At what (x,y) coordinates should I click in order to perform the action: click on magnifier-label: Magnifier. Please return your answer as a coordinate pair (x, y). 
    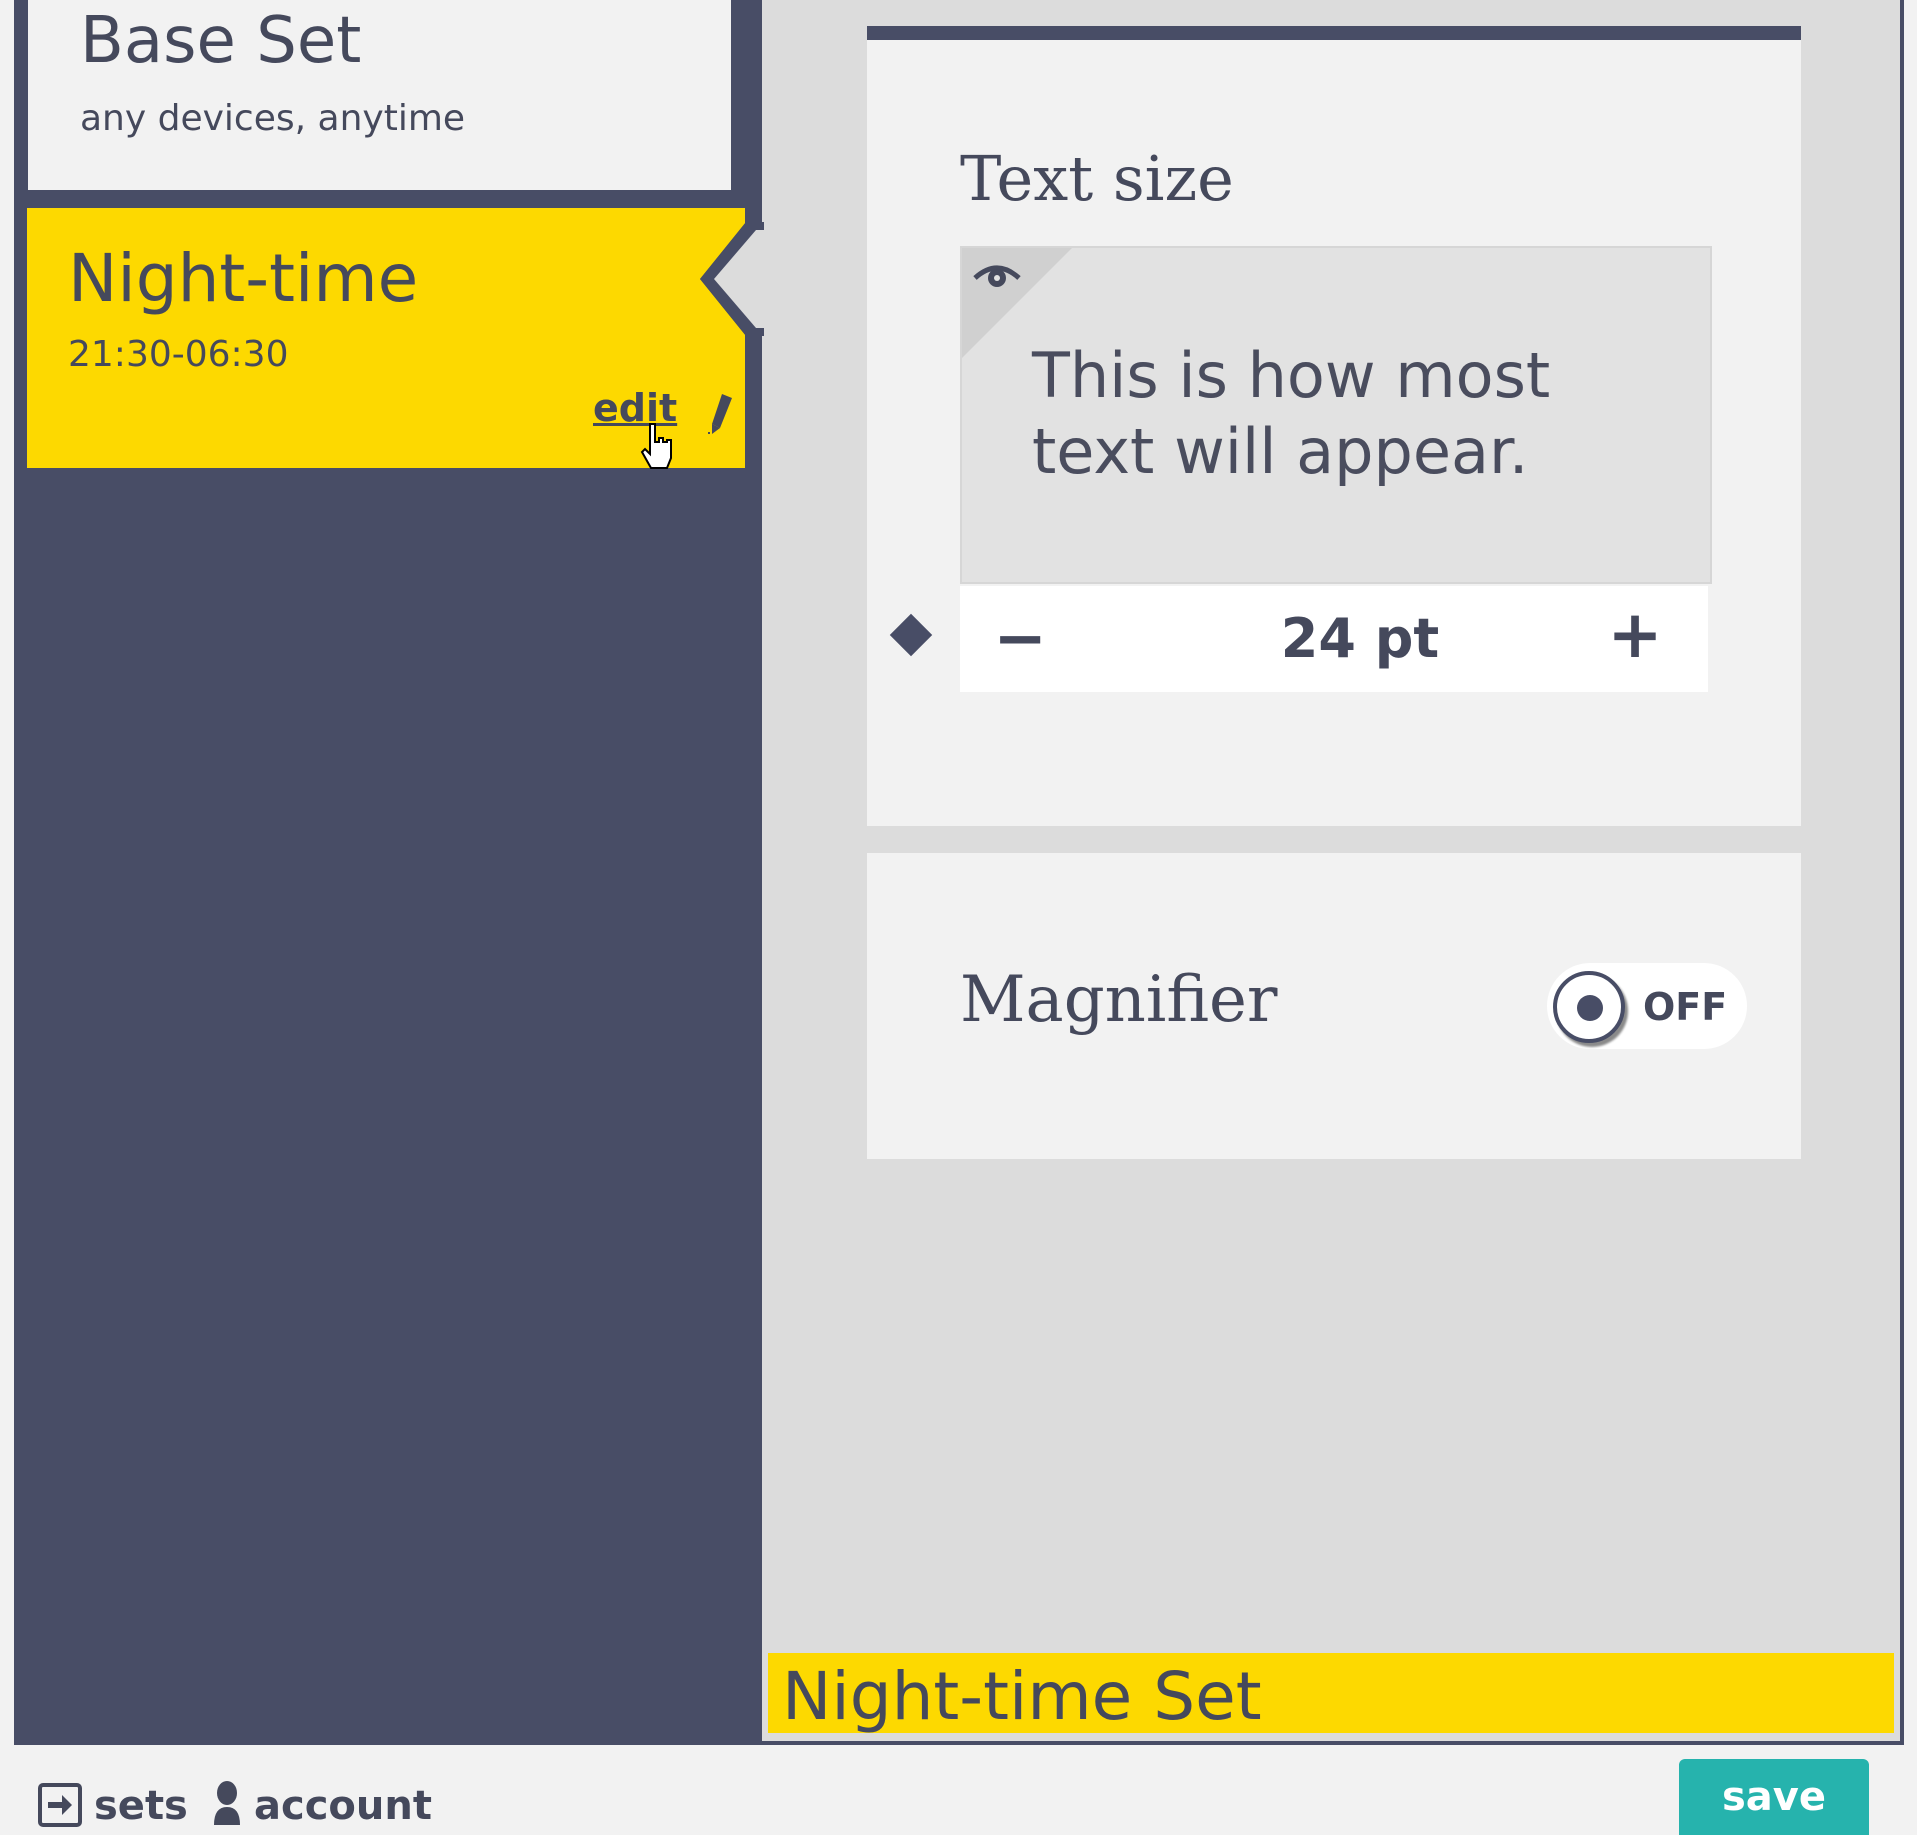
    Looking at the image, I should click on (1119, 1000).